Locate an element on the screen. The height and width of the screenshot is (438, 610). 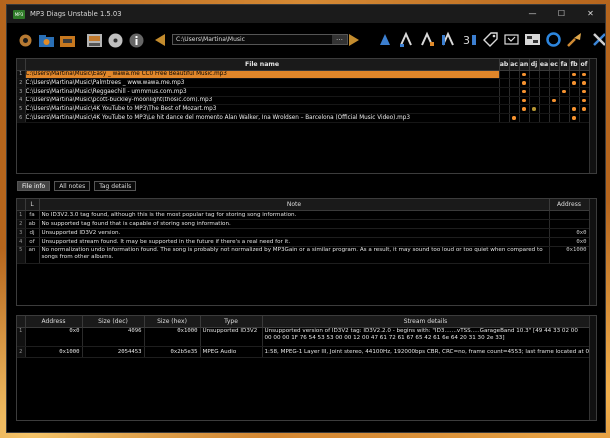
close-button: ✕ is located at coordinates (590, 14).